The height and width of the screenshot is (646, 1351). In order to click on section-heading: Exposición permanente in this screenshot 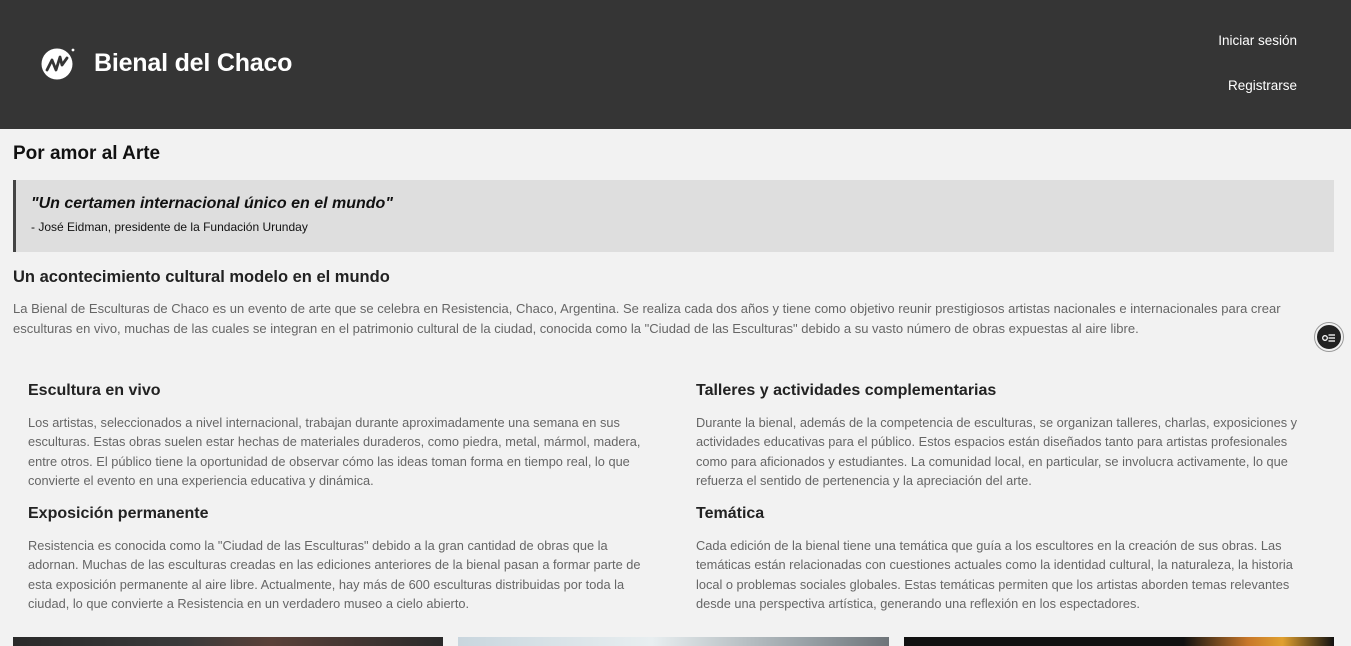, I will do `click(118, 513)`.